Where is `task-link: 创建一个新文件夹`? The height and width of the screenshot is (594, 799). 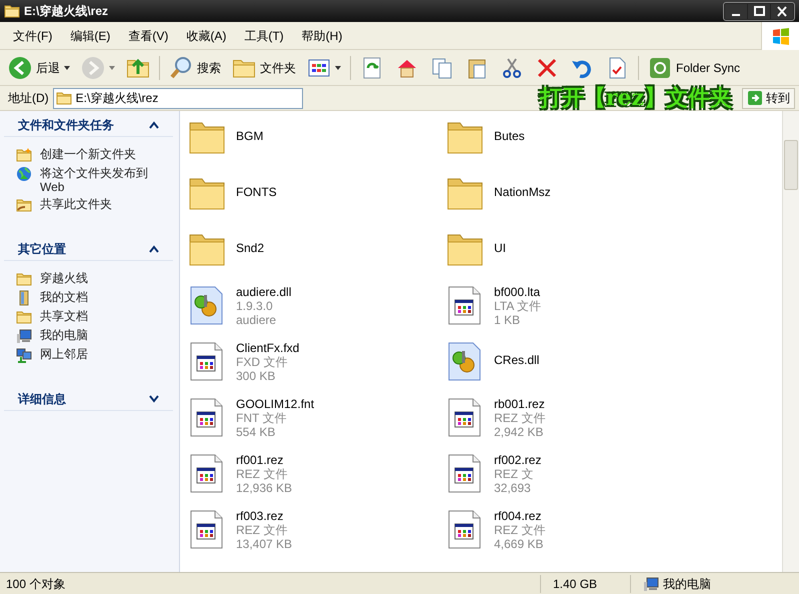 task-link: 创建一个新文件夹 is located at coordinates (88, 154).